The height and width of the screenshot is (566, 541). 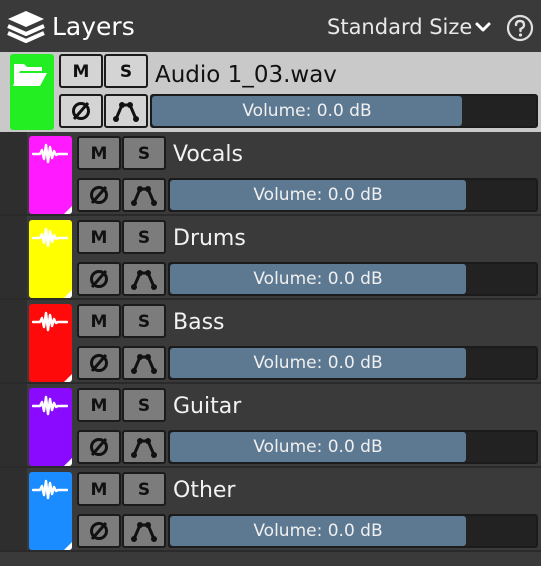 What do you see at coordinates (270, 92) in the screenshot?
I see `parent-layer-row: M S Audio 1_03.wav Volume: 0.0 dB` at bounding box center [270, 92].